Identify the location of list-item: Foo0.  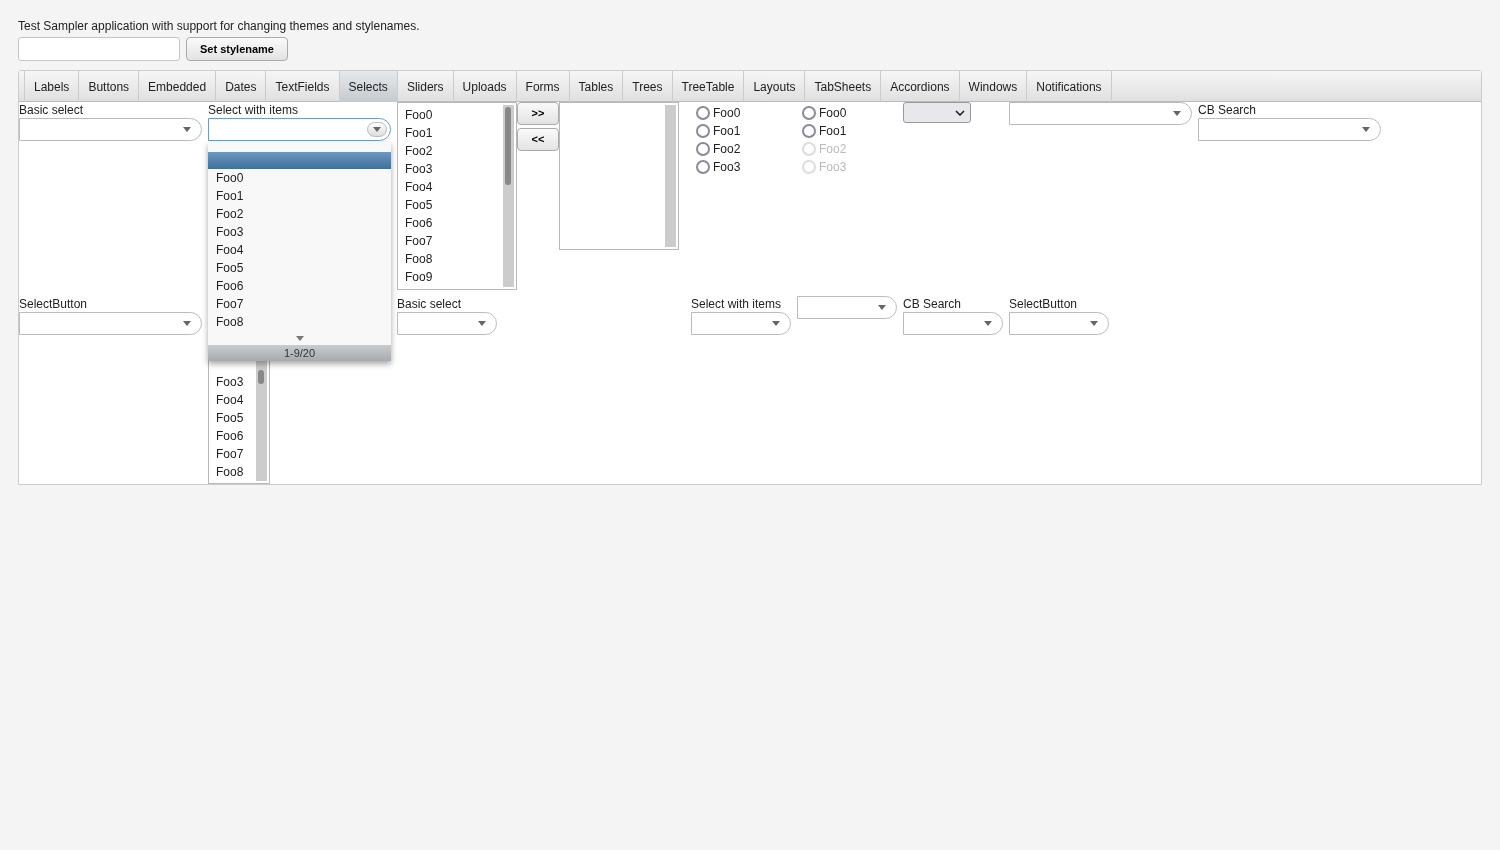
(450, 115).